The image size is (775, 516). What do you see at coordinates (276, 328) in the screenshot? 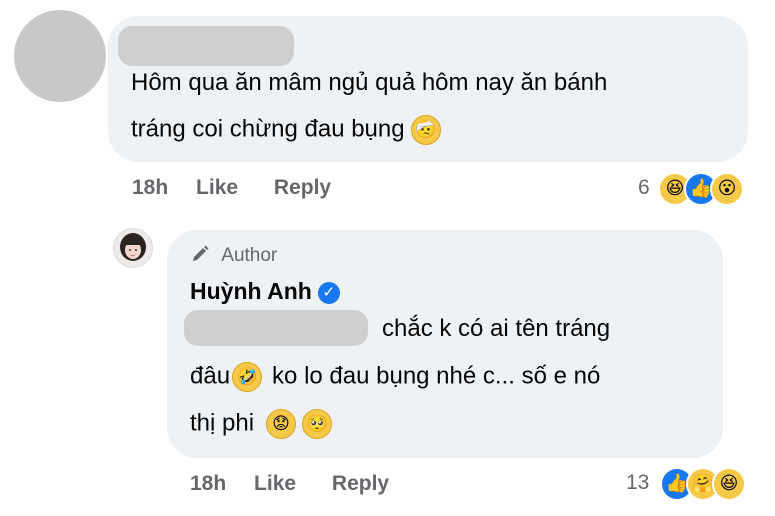
I see `mention-blurred` at bounding box center [276, 328].